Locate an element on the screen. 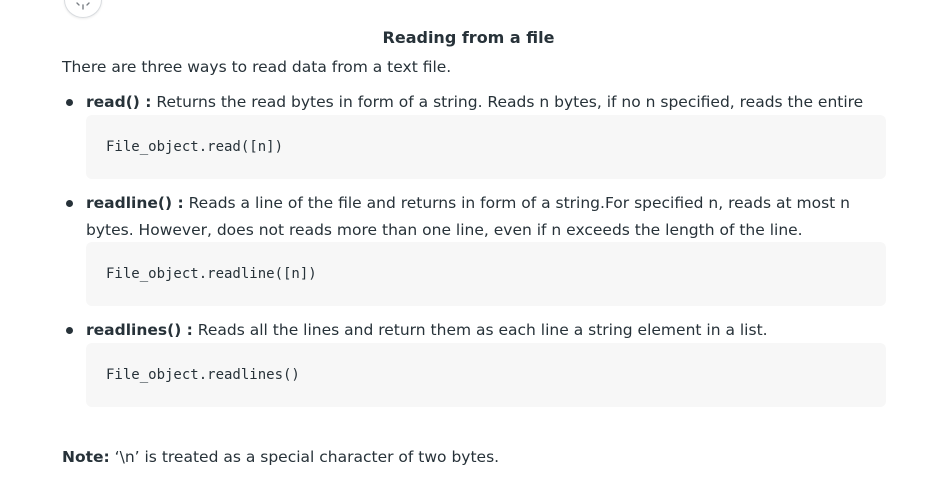 This screenshot has width=937, height=493. note-label: Note: is located at coordinates (86, 457).